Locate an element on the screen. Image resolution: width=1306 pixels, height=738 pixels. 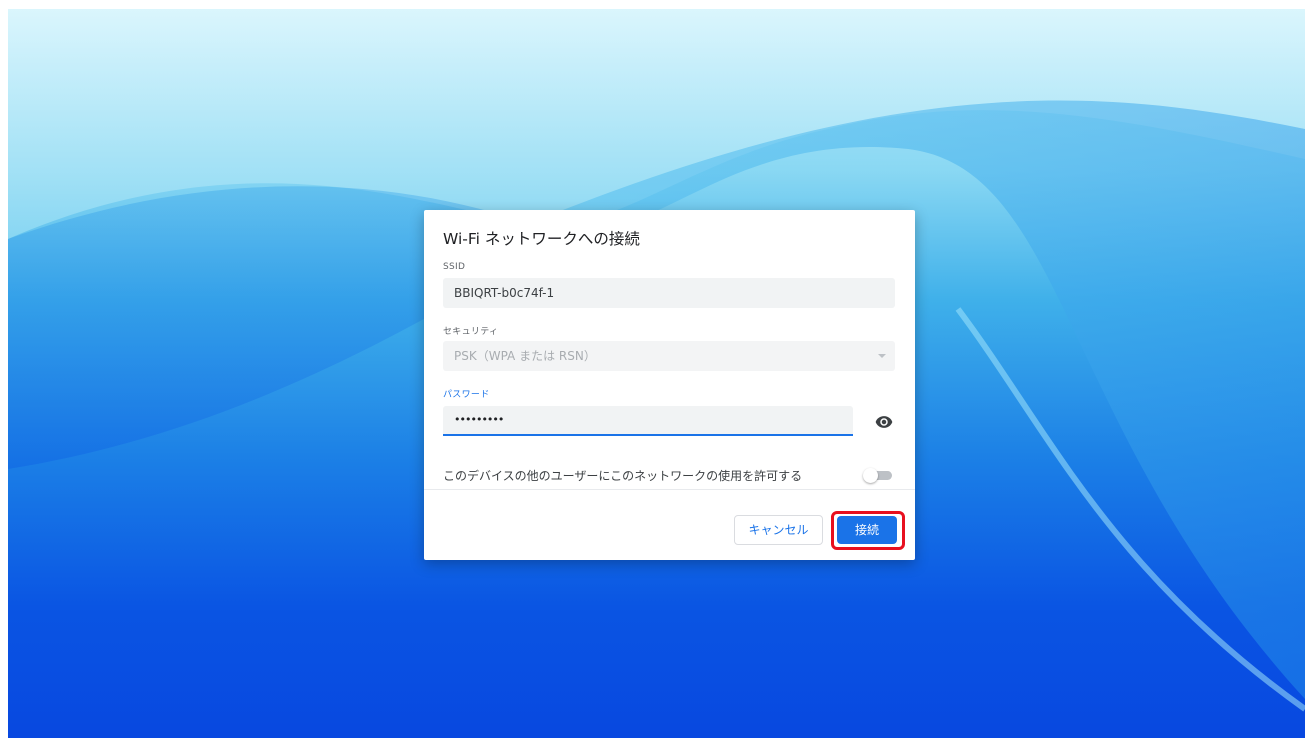
connect-button: 接続 is located at coordinates (867, 530).